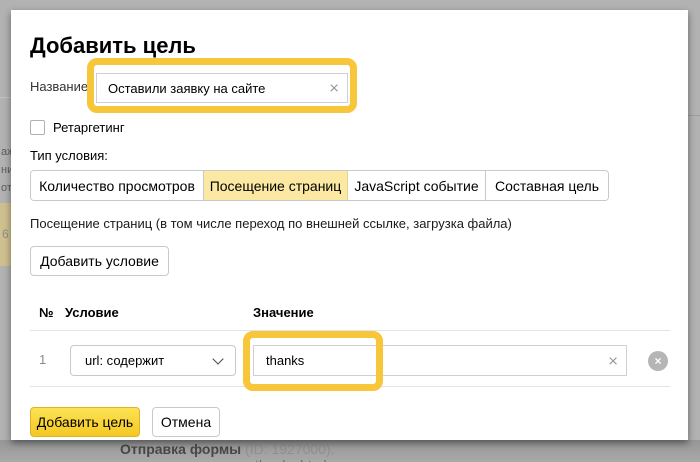 This screenshot has height=462, width=700. Describe the element at coordinates (350, 330) in the screenshot. I see `table-divider-top` at that location.